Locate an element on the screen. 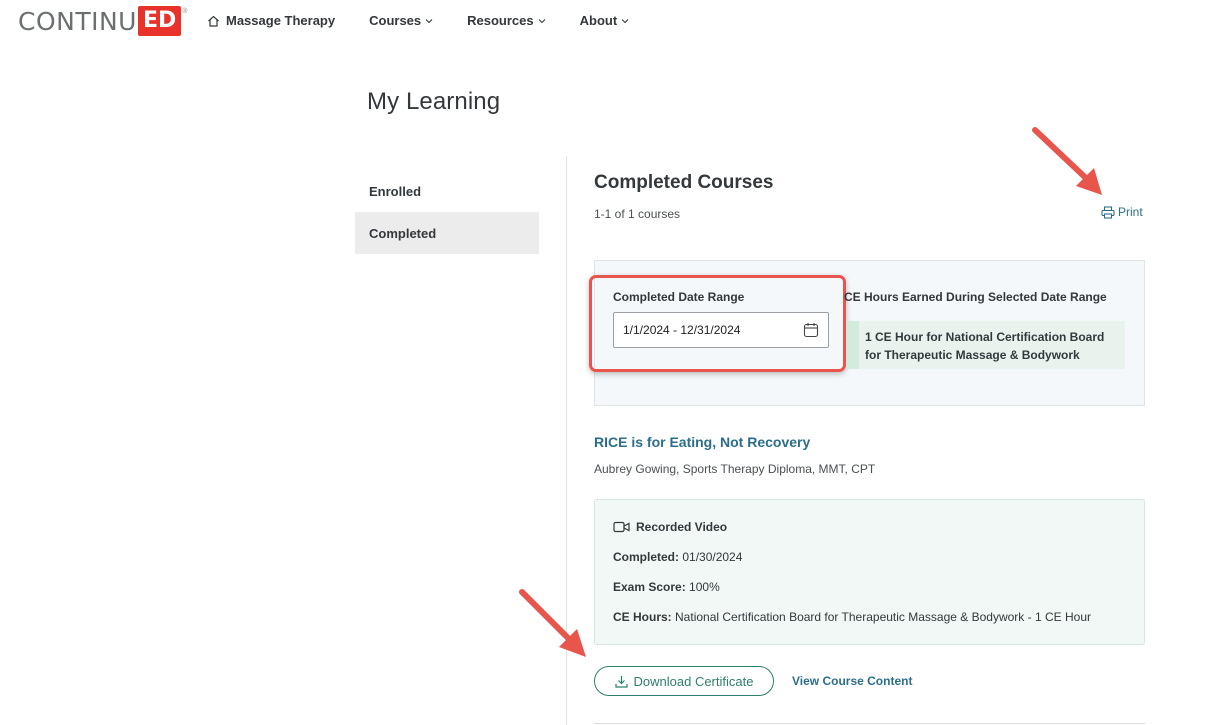  annotation-arrow-print is located at coordinates (1067, 161).